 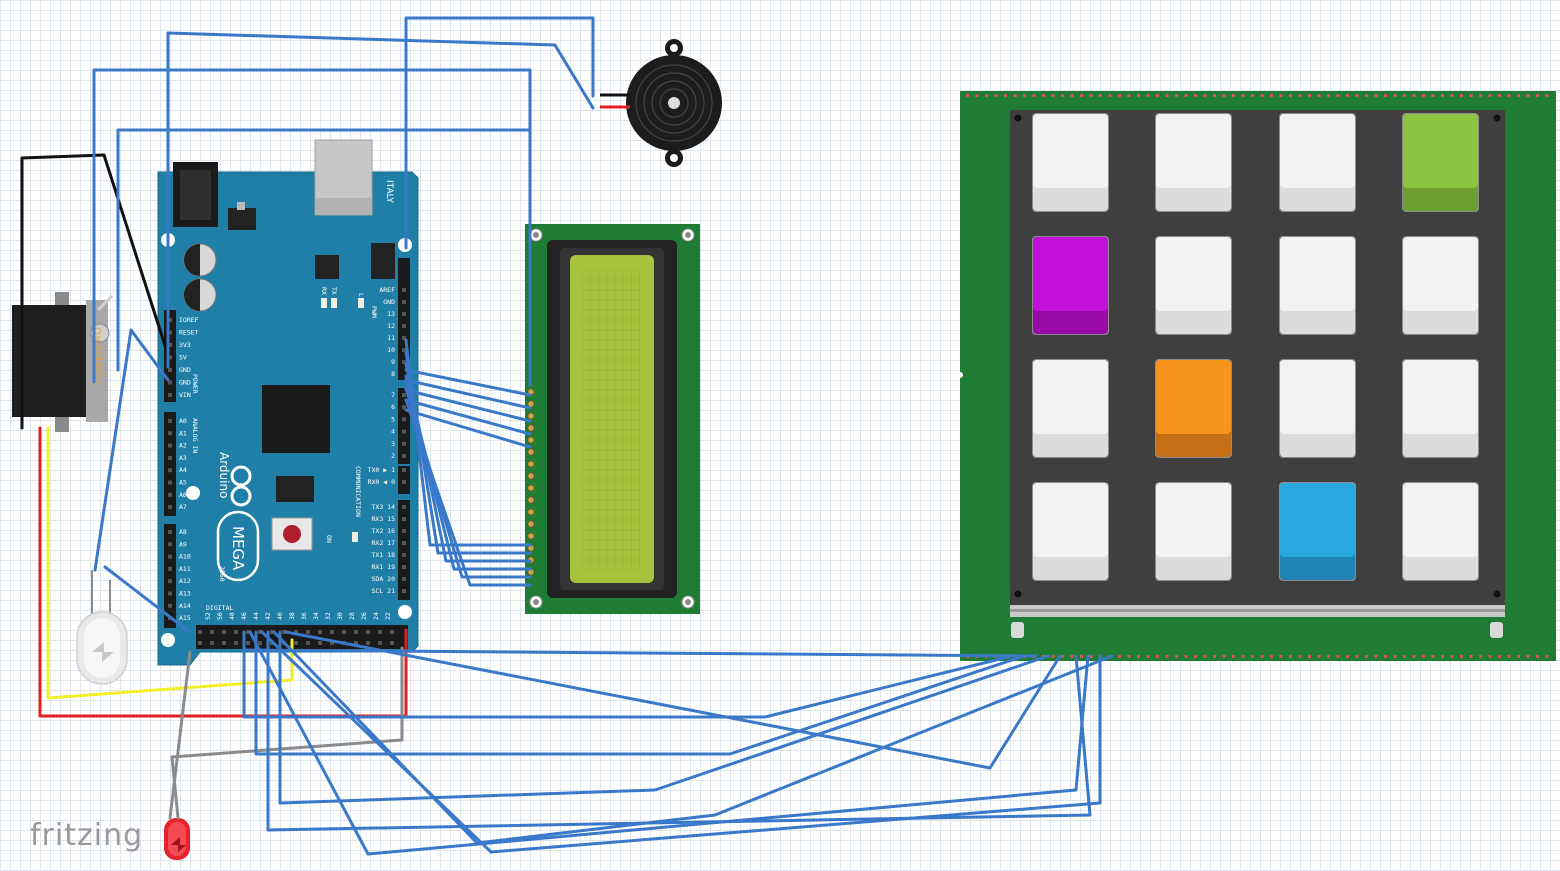 What do you see at coordinates (185, 345) in the screenshot?
I see `pin-label: 3V3` at bounding box center [185, 345].